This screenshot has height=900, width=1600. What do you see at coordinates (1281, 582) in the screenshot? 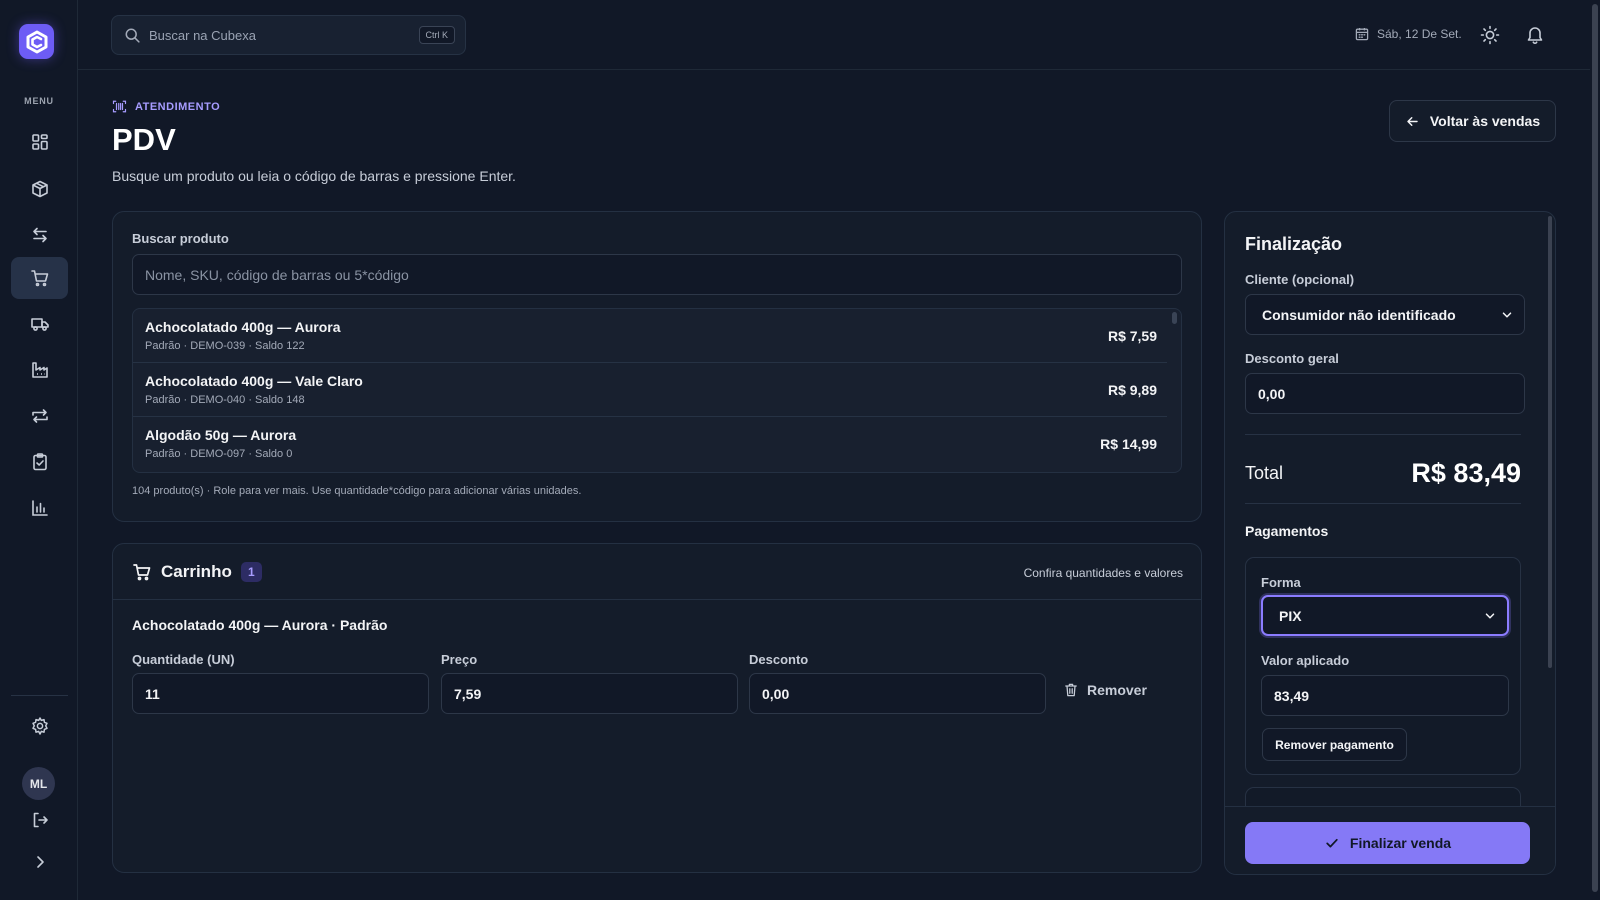
I see `payment-method-label: Forma` at bounding box center [1281, 582].